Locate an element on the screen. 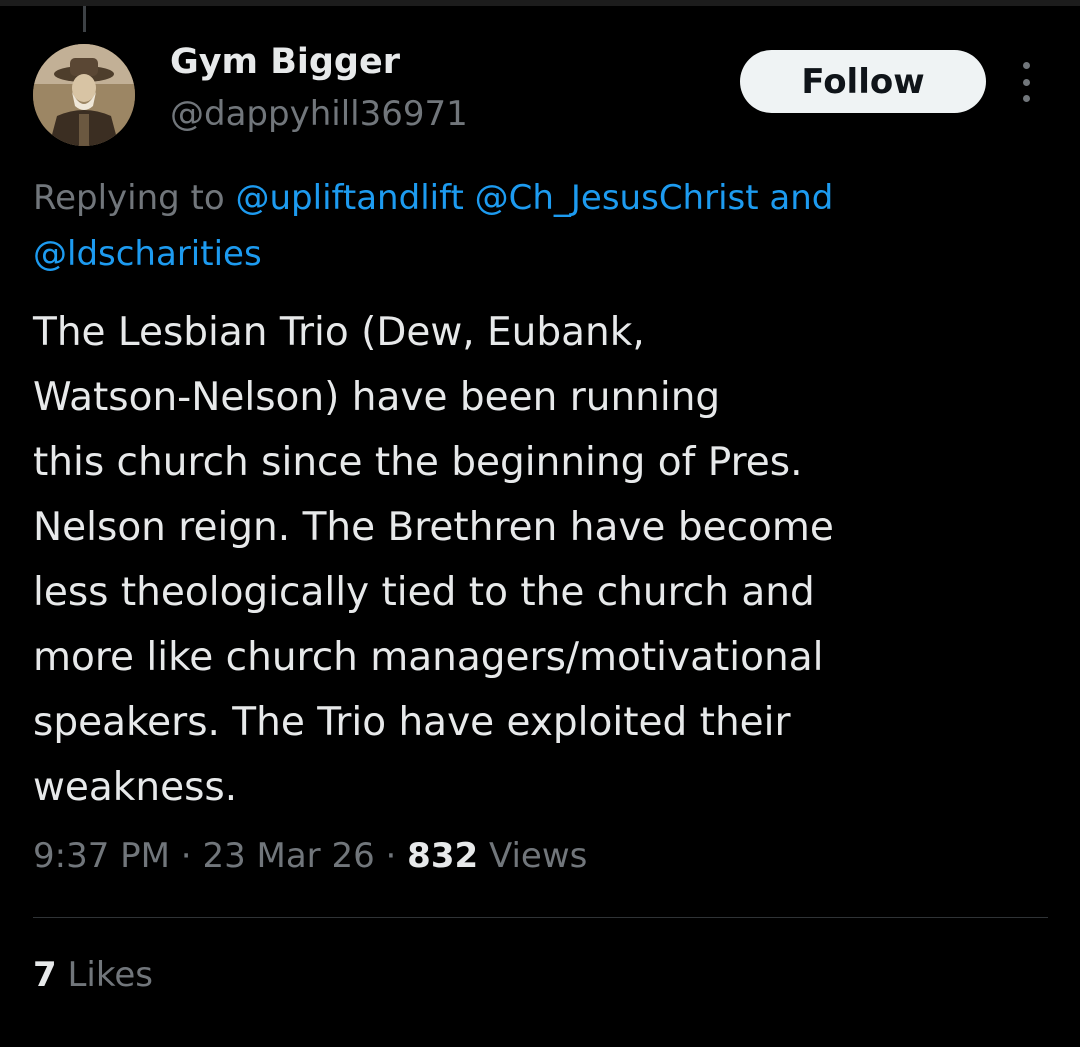 Image resolution: width=1080 pixels, height=1047 pixels. avatar-image is located at coordinates (84, 95).